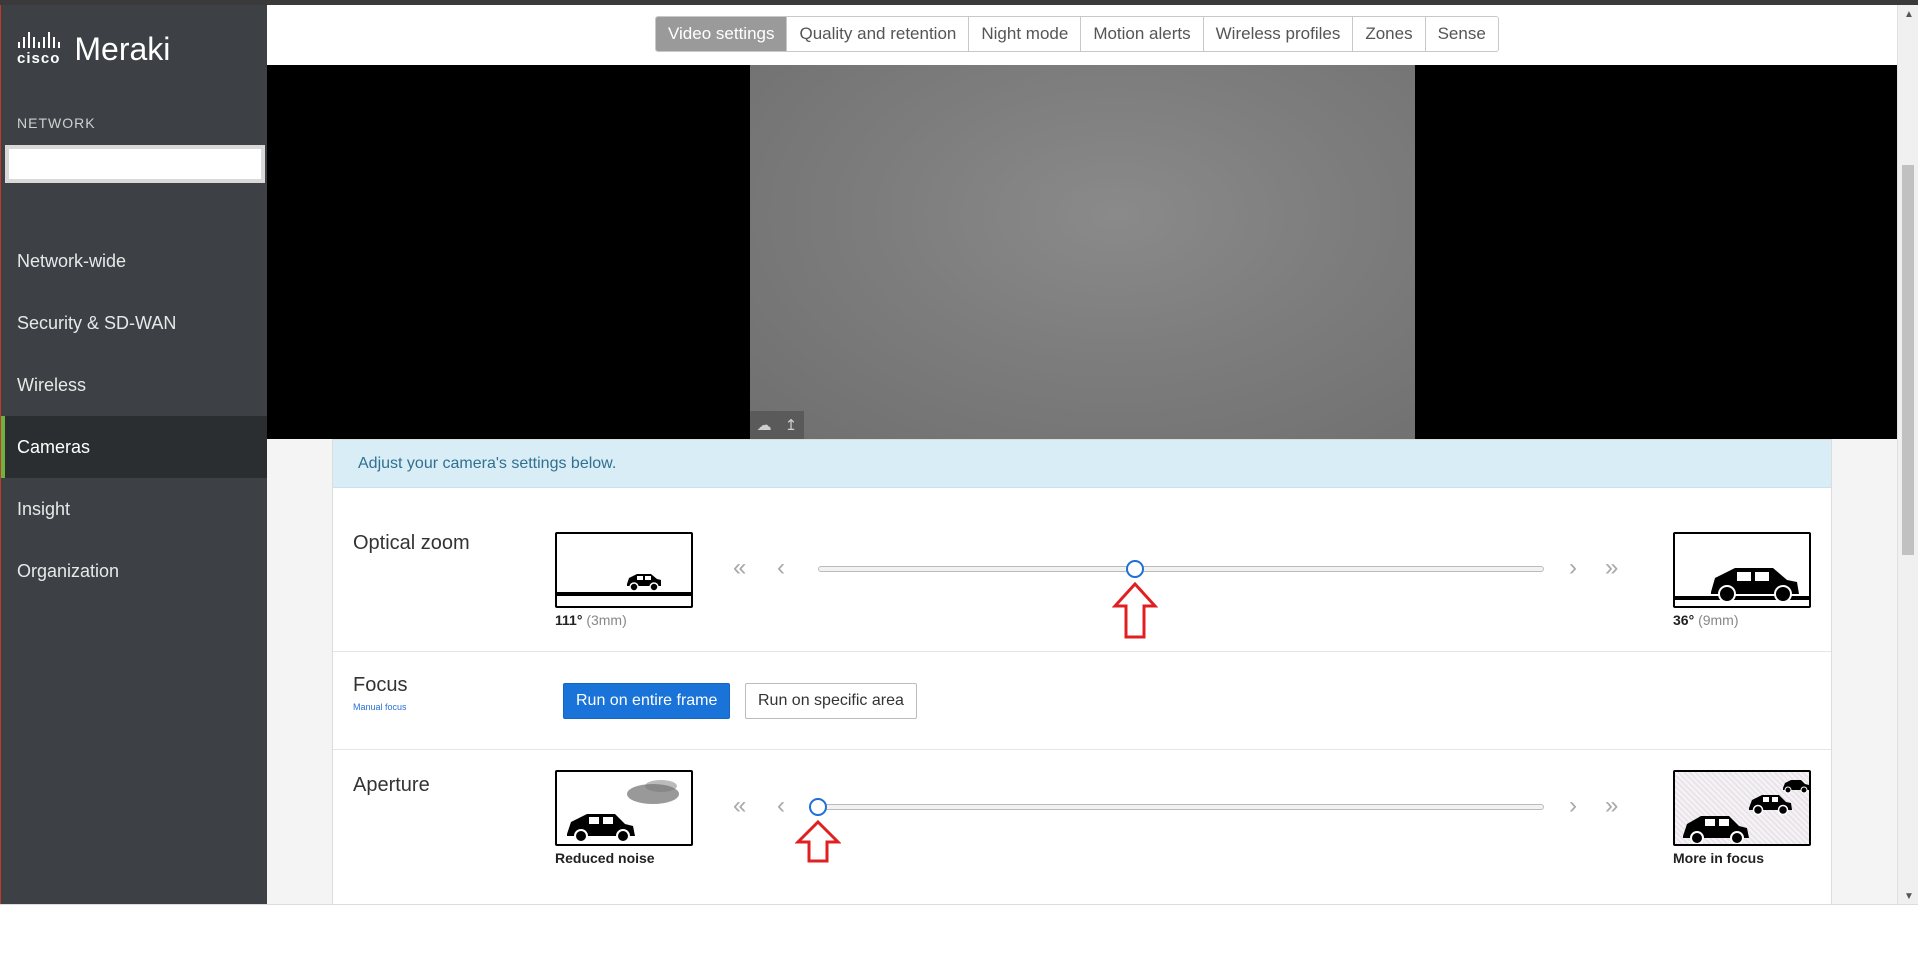 The height and width of the screenshot is (973, 1918). What do you see at coordinates (791, 425) in the screenshot?
I see `arrow-up-icon: ↥` at bounding box center [791, 425].